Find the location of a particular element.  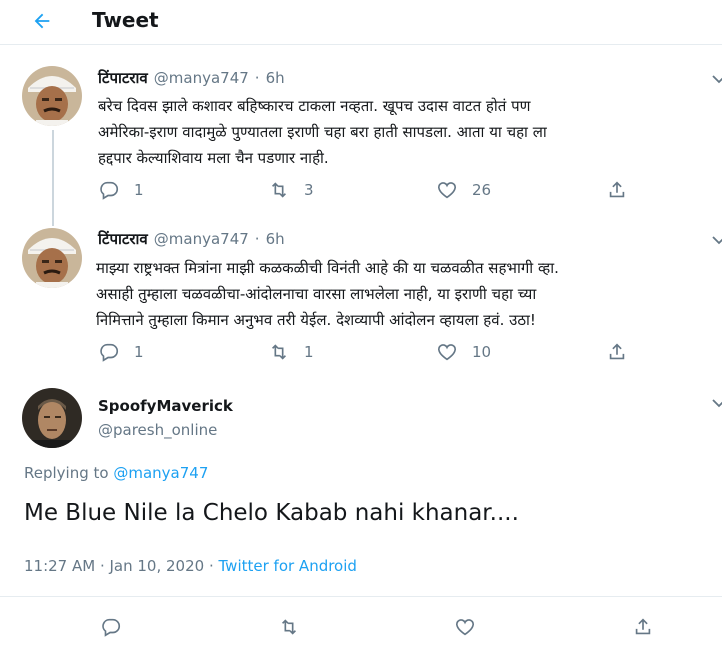

mention-link: @manya747 is located at coordinates (160, 473).